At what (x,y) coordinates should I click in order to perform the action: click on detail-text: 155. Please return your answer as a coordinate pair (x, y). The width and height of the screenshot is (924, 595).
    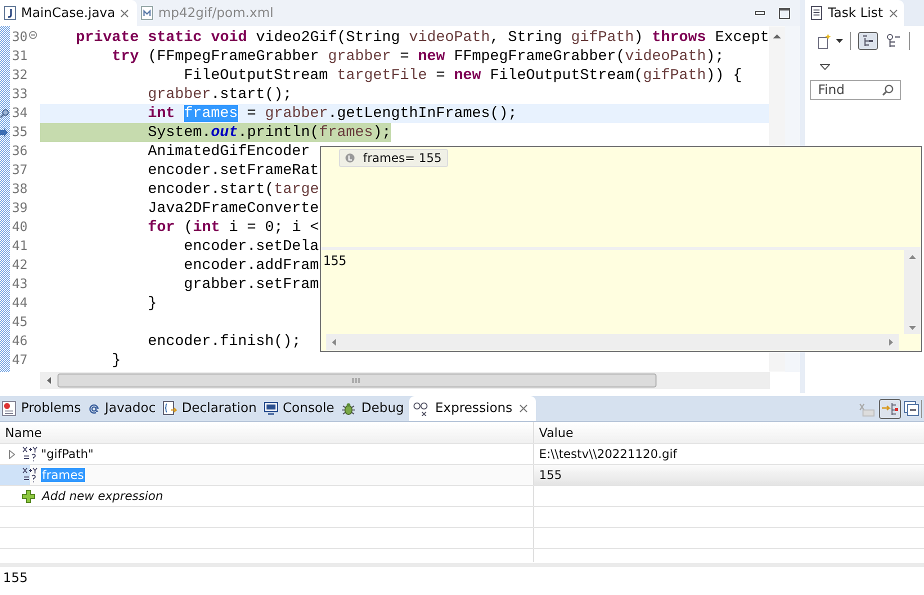
    Looking at the image, I should click on (15, 579).